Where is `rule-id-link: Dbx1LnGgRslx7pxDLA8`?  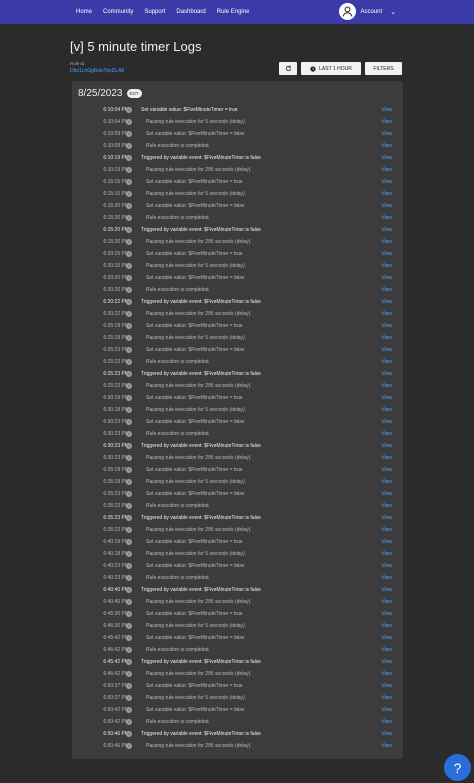
rule-id-link: Dbx1LnGgRslx7pxDLA8 is located at coordinates (97, 71).